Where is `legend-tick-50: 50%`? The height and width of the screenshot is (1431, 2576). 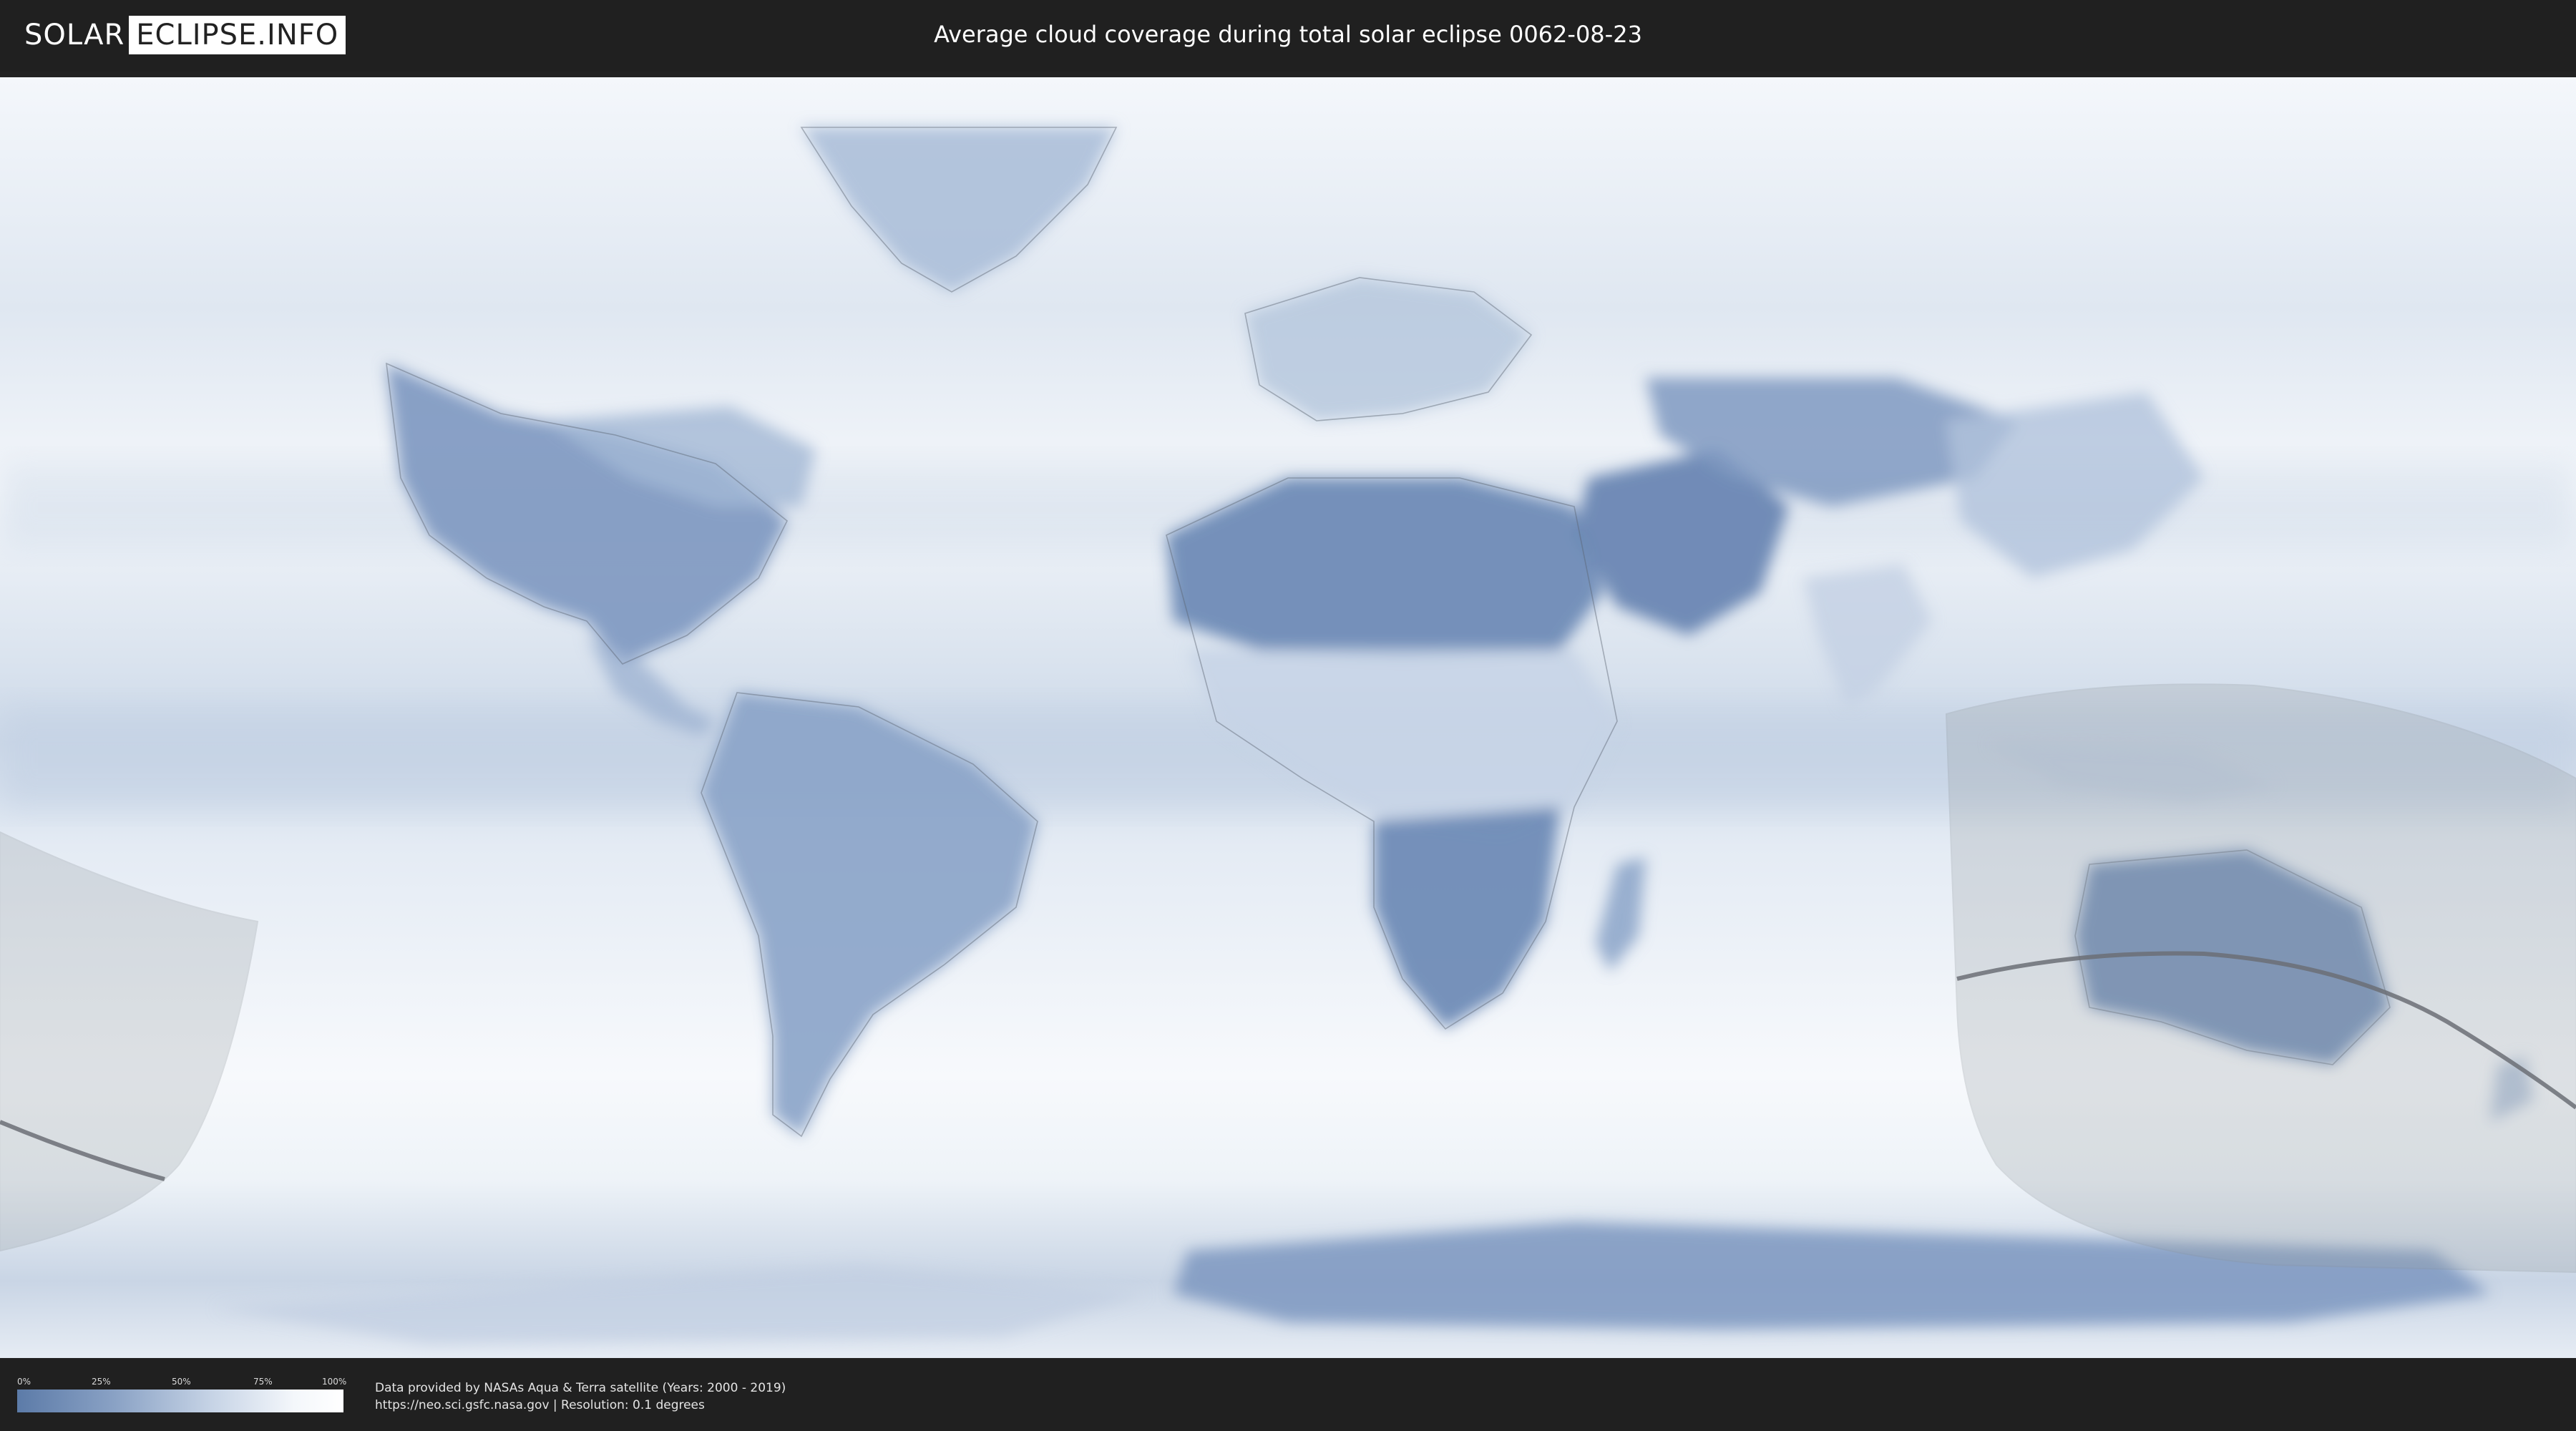
legend-tick-50: 50% is located at coordinates (181, 1382).